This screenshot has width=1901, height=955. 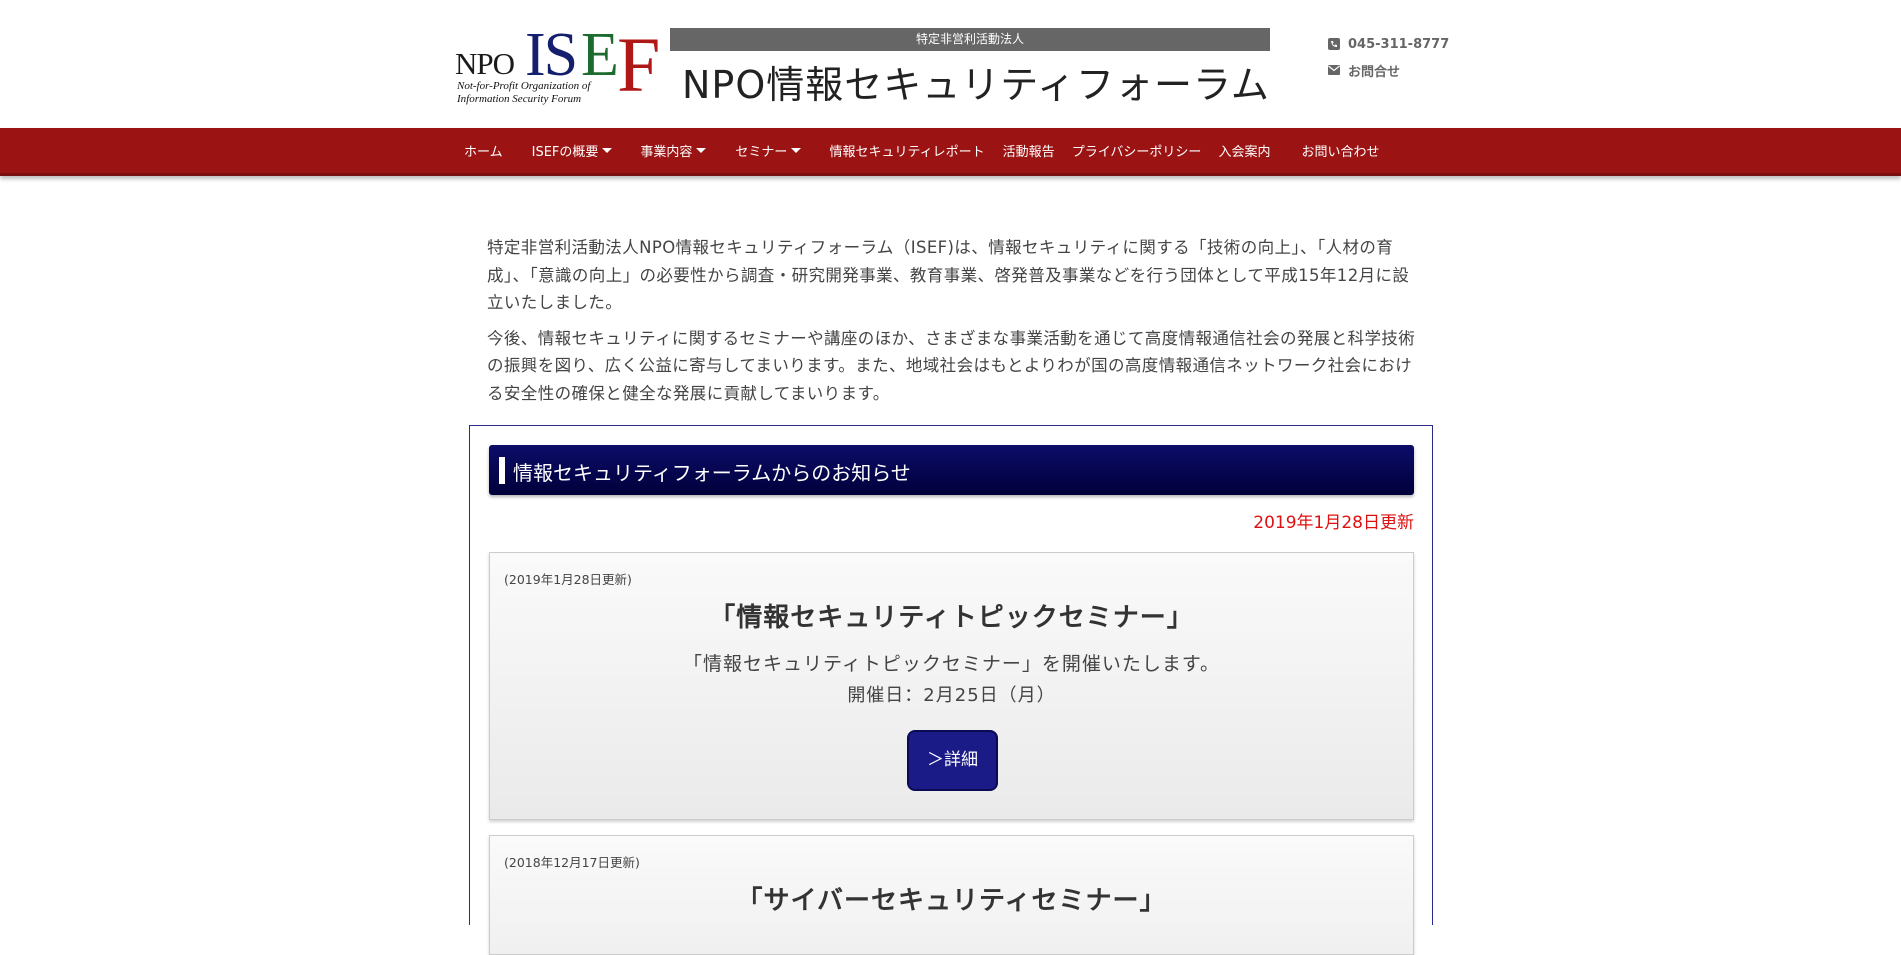 I want to click on card-event-date: 開催日：2月25日（月）, so click(x=951, y=695).